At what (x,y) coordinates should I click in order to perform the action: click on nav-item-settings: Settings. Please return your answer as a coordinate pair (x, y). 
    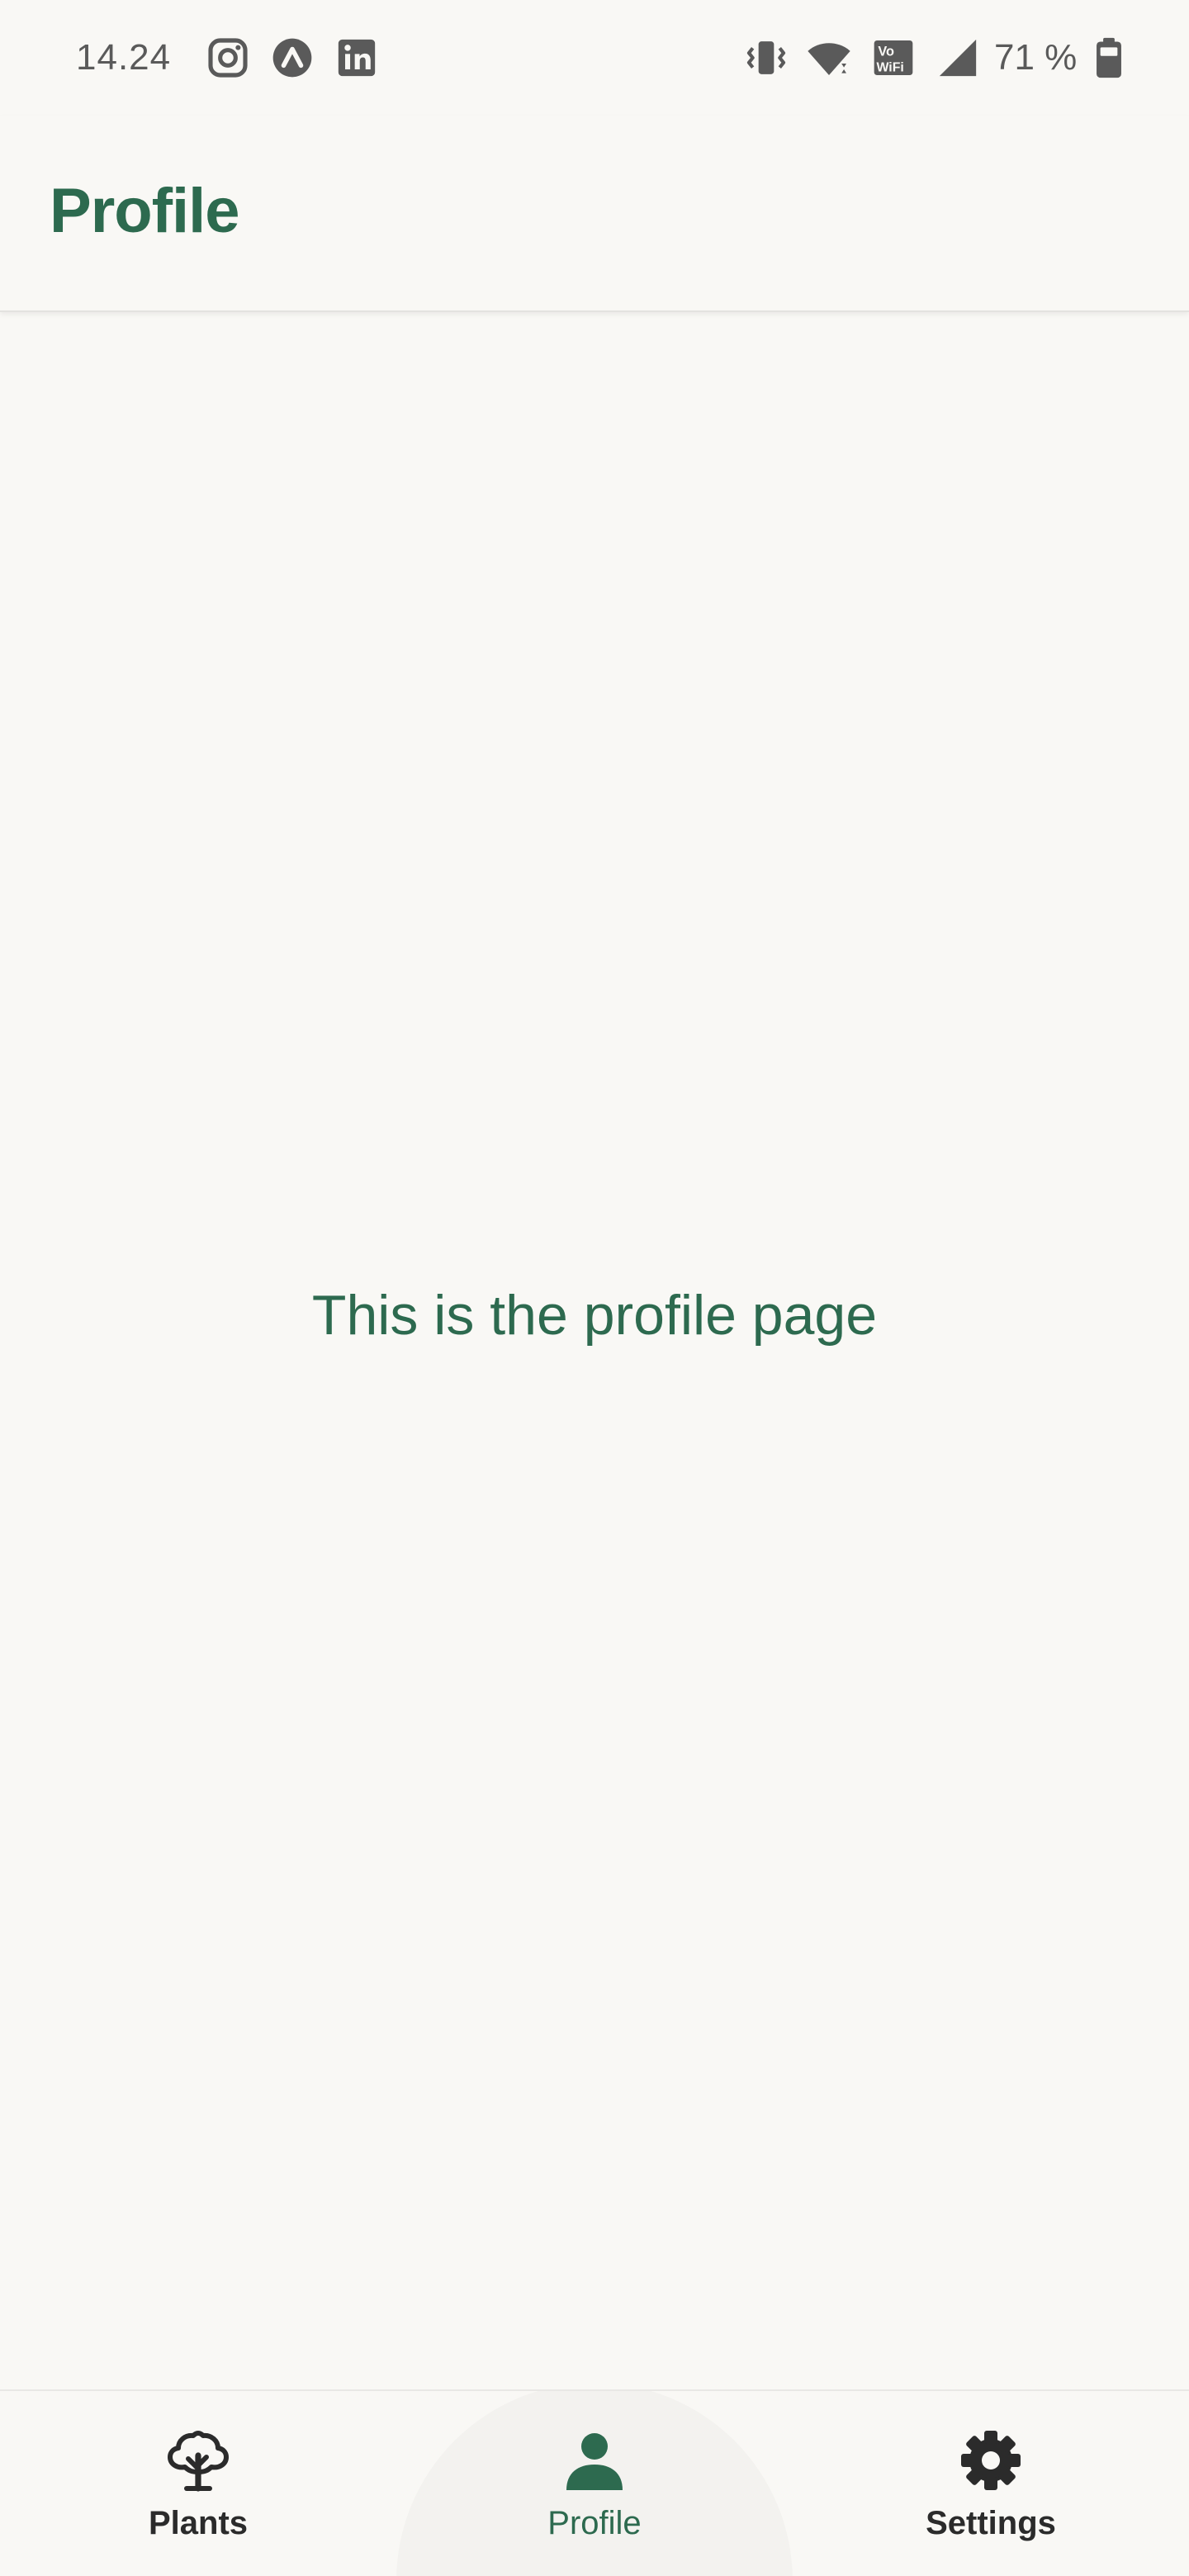
    Looking at the image, I should click on (991, 2483).